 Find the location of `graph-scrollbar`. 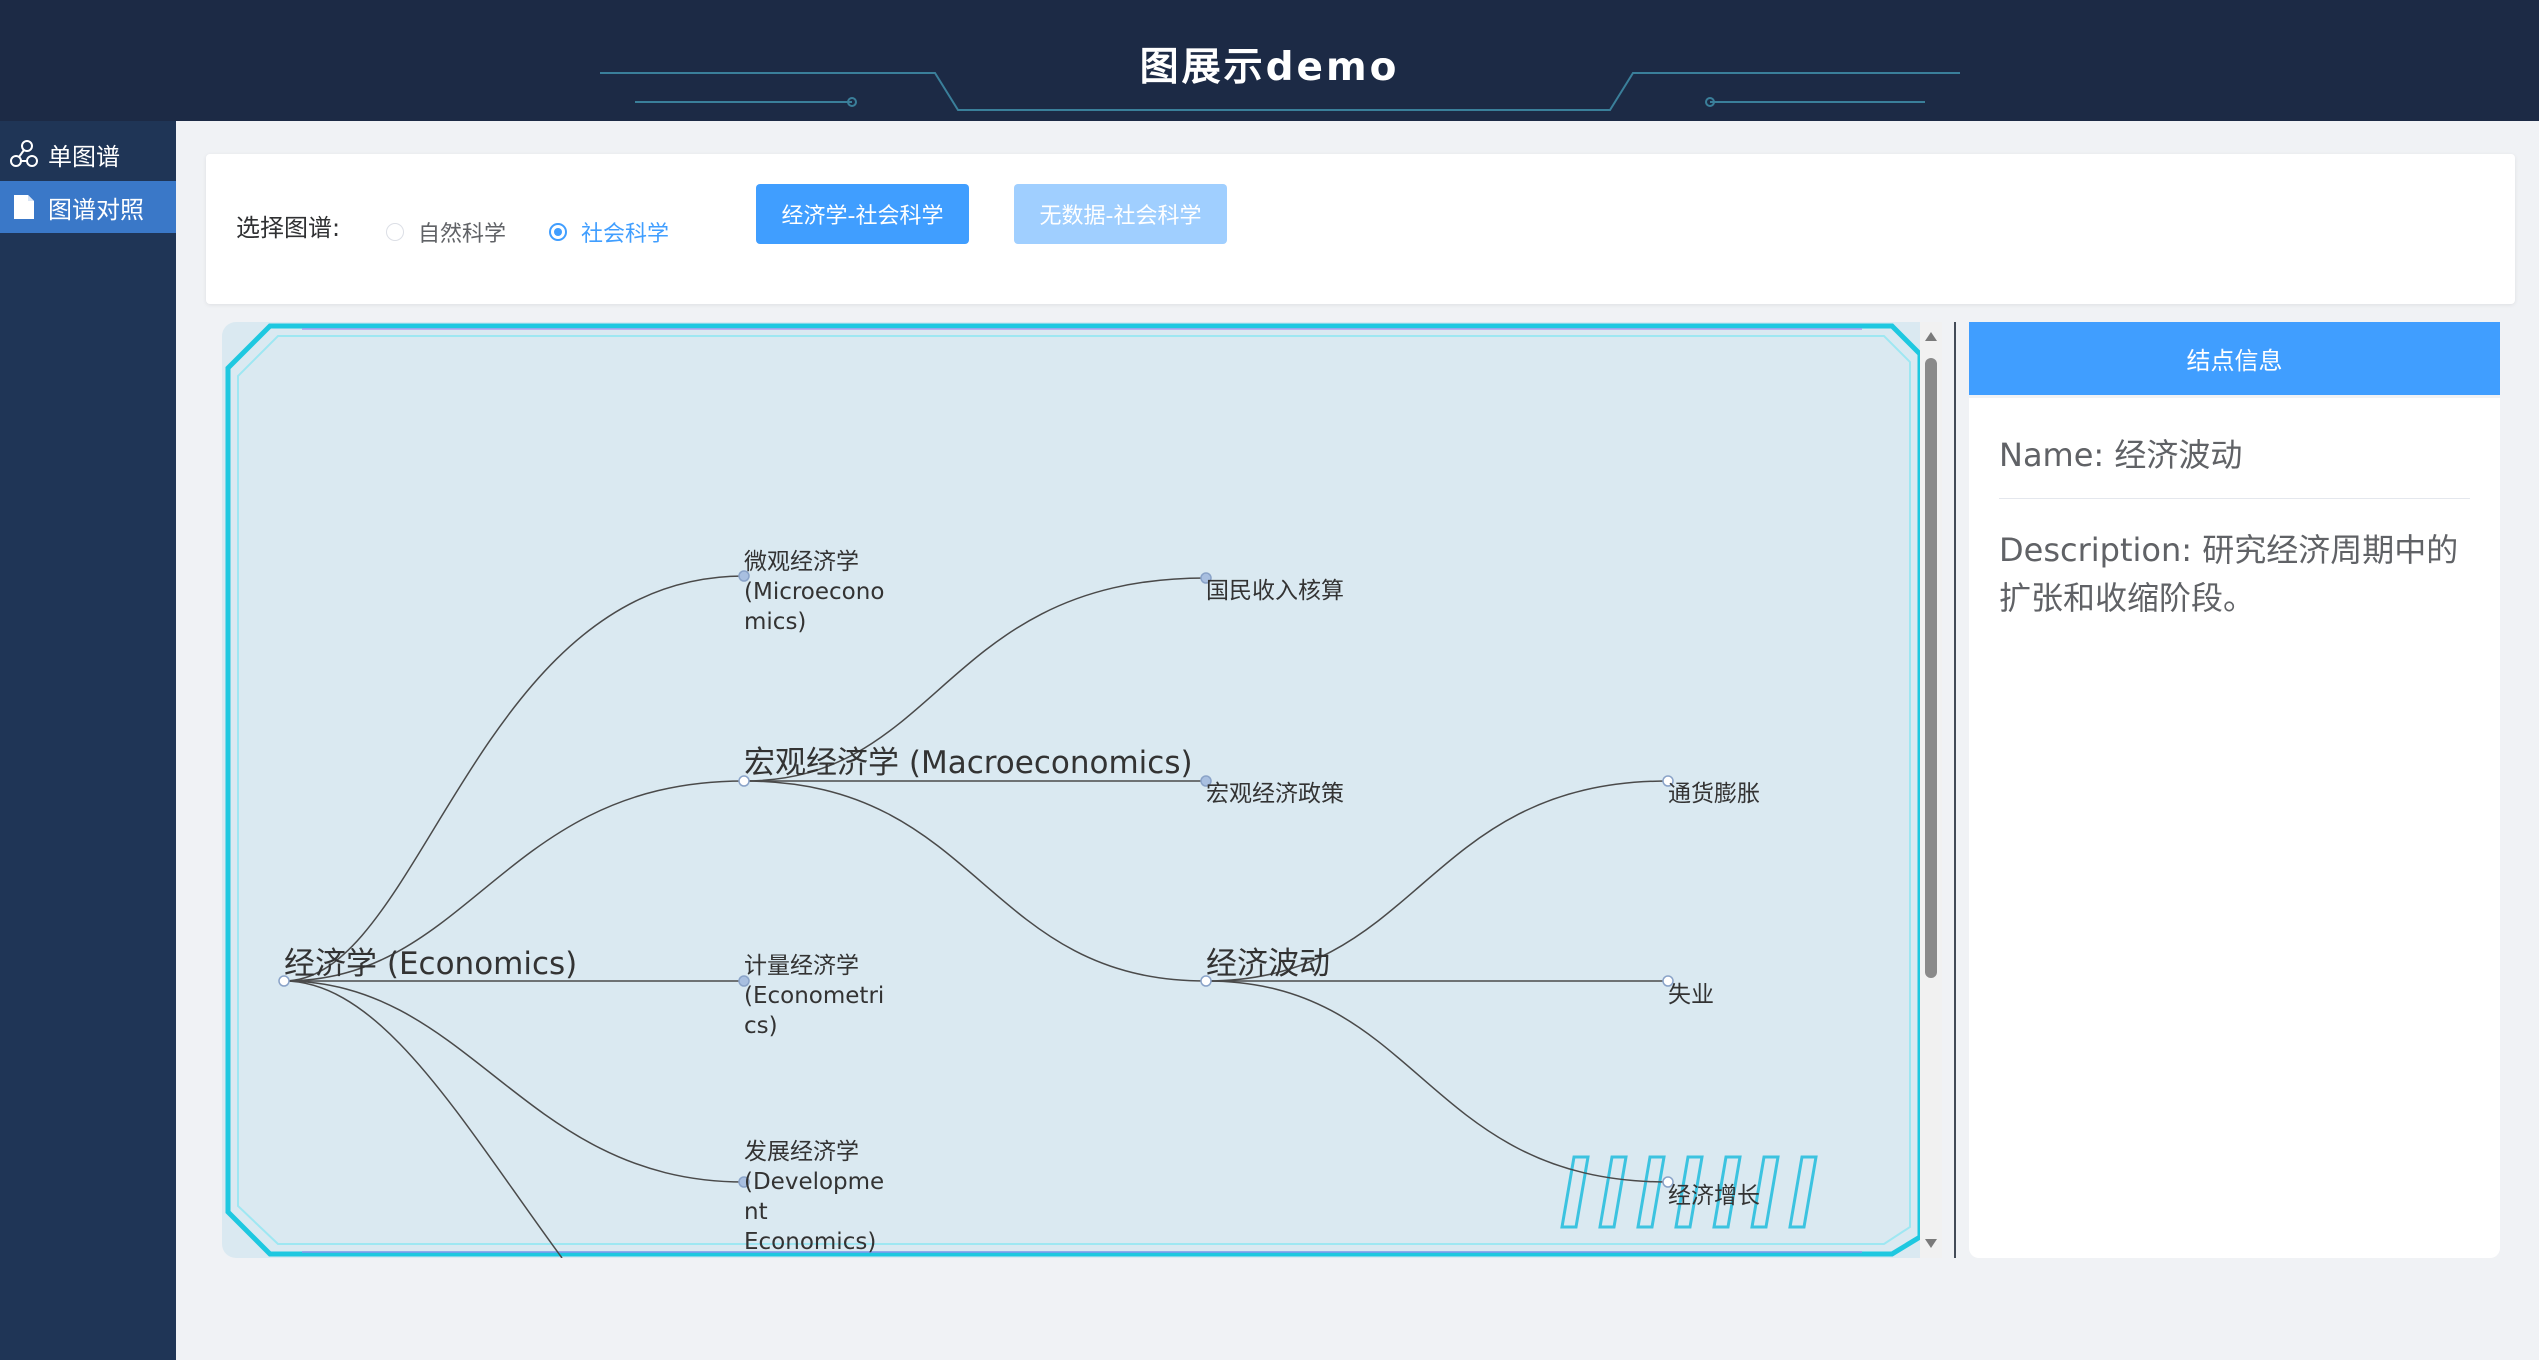

graph-scrollbar is located at coordinates (1931, 790).